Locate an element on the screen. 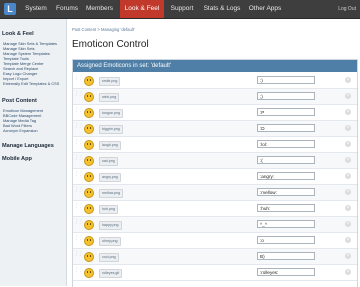 The height and width of the screenshot is (287, 360). nav-support: Support is located at coordinates (182, 9).